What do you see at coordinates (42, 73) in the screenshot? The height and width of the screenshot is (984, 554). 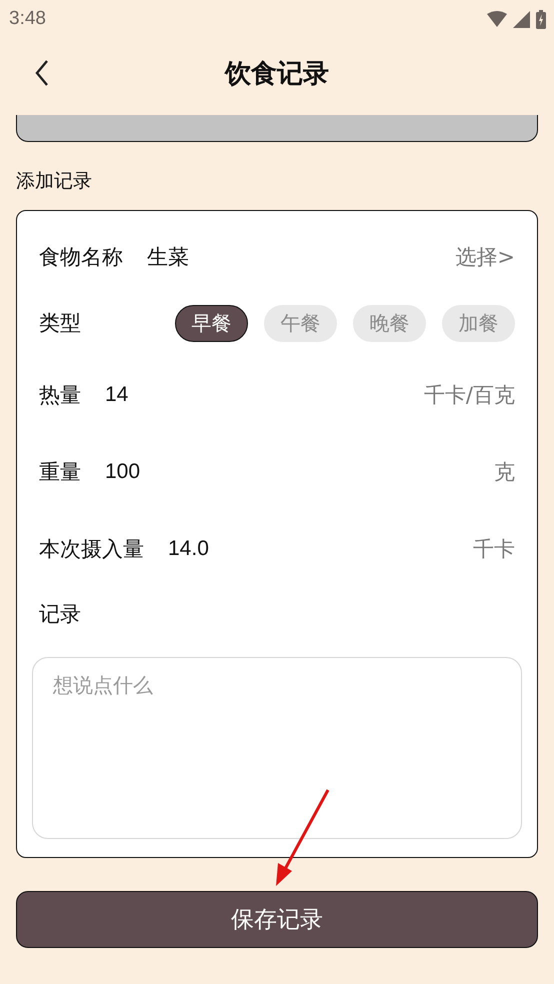 I see `back-icon` at bounding box center [42, 73].